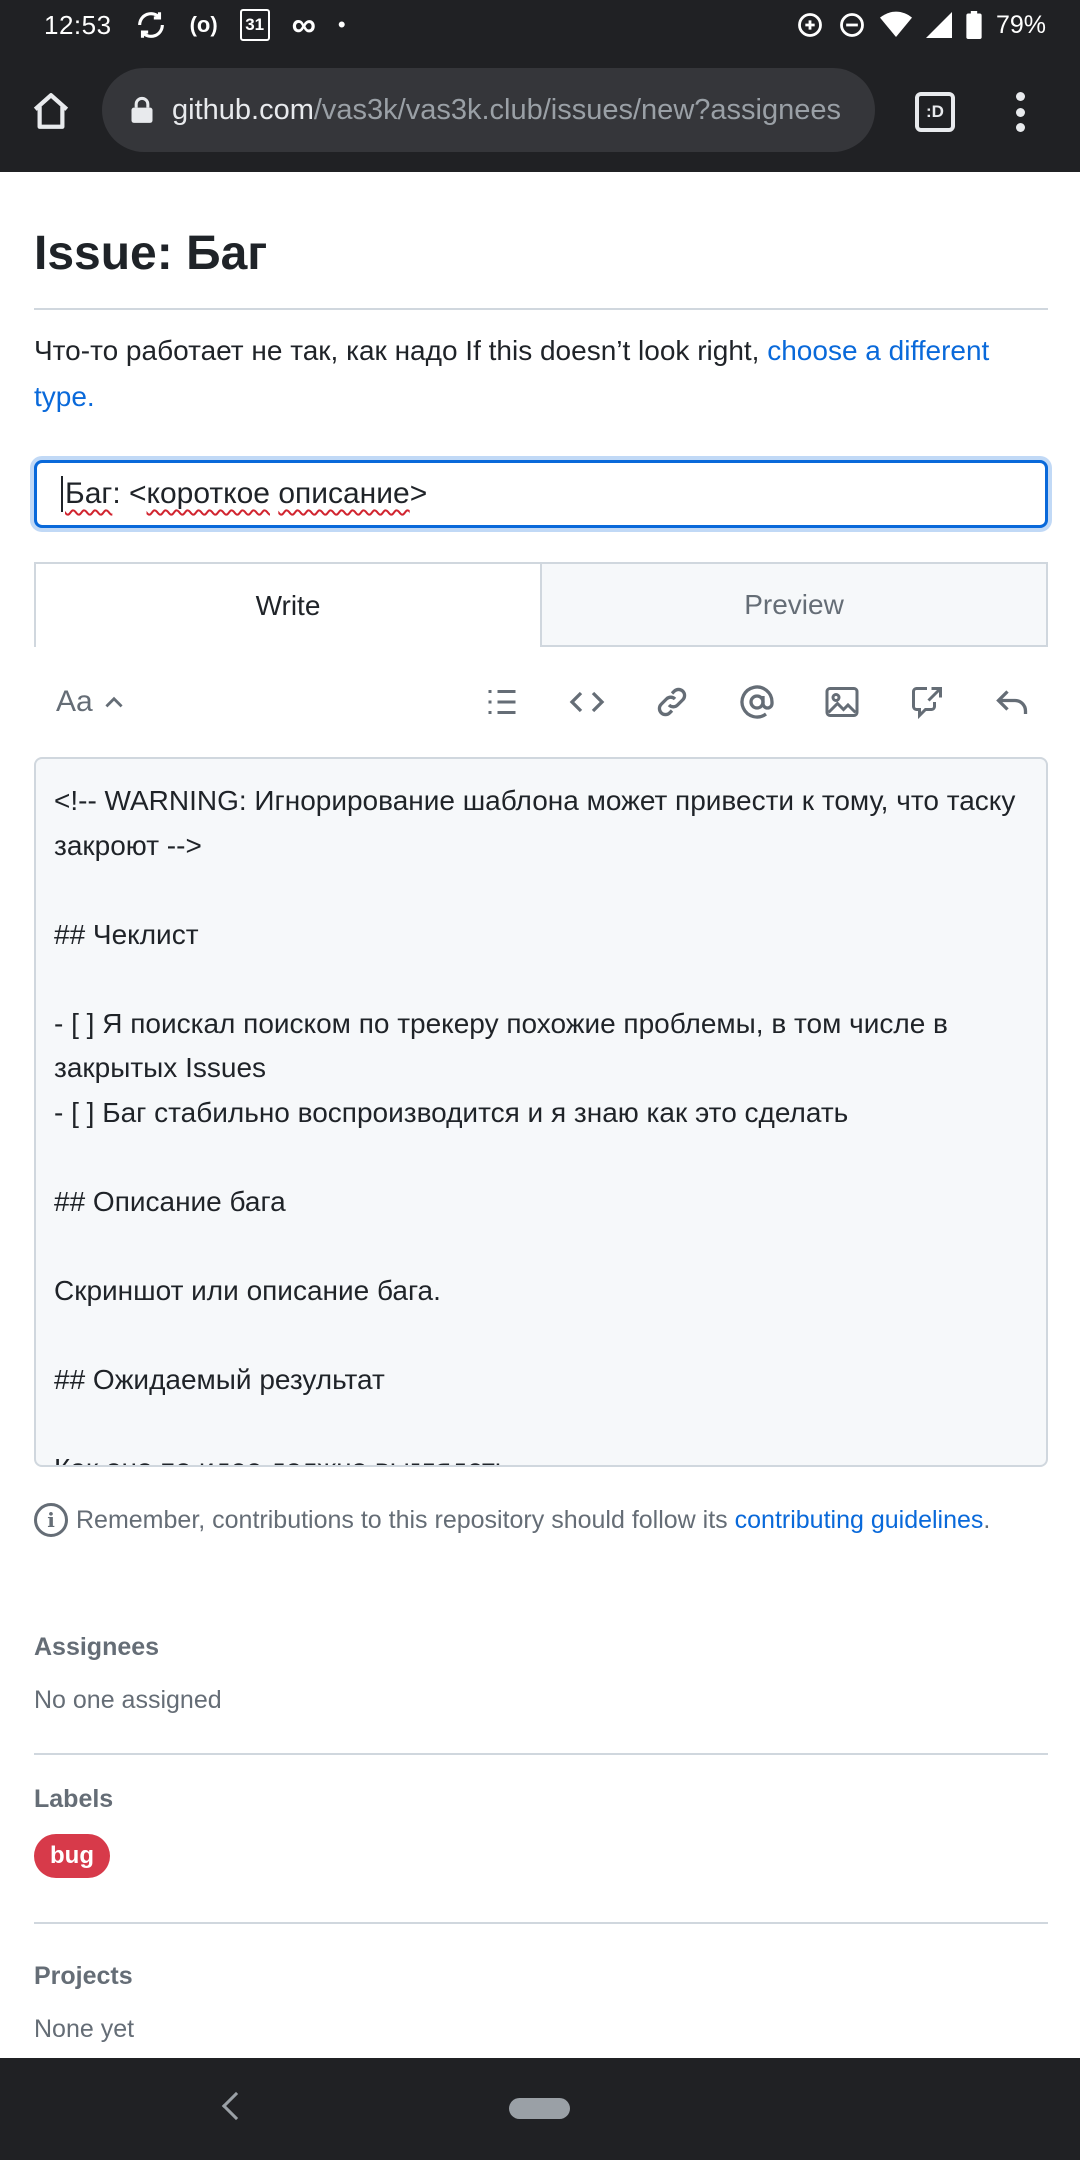 This screenshot has height=2160, width=1080. Describe the element at coordinates (1020, 24) in the screenshot. I see `battery-percent: 79%` at that location.